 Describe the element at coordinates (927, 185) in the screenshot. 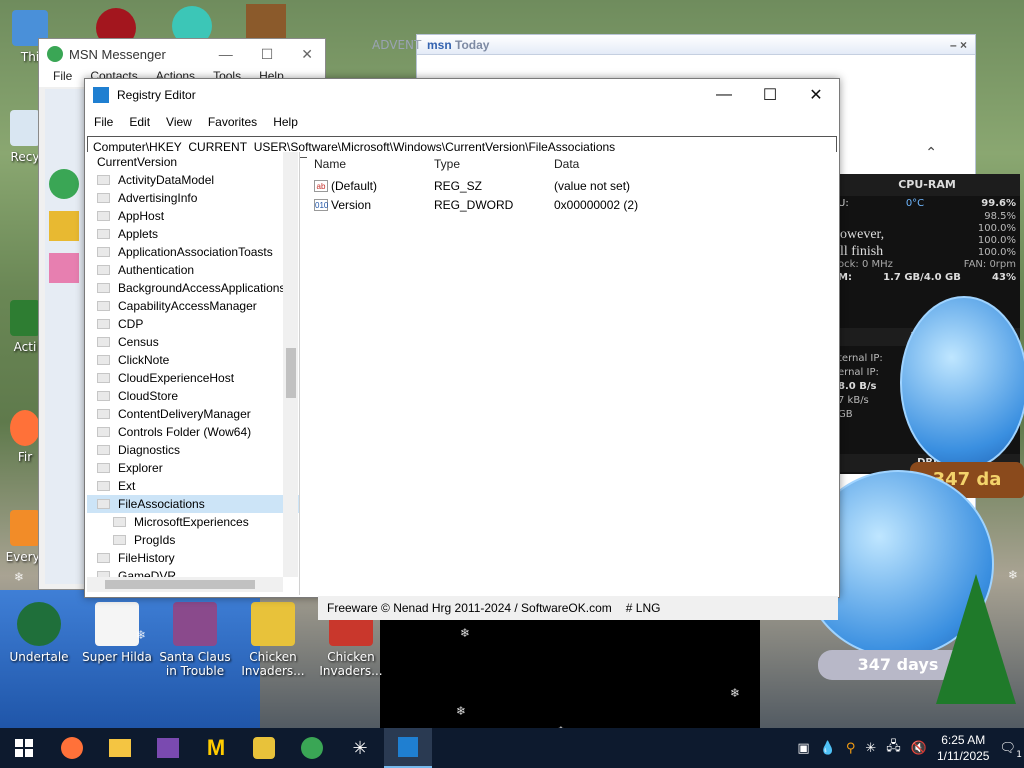

I see `gadget-title: CPU-RAM` at that location.